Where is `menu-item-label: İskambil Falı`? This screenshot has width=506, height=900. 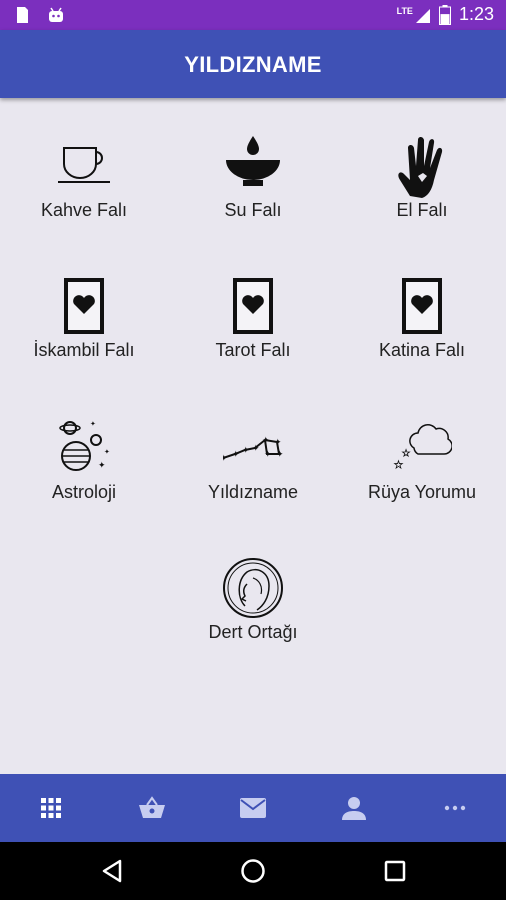 menu-item-label: İskambil Falı is located at coordinates (84, 350).